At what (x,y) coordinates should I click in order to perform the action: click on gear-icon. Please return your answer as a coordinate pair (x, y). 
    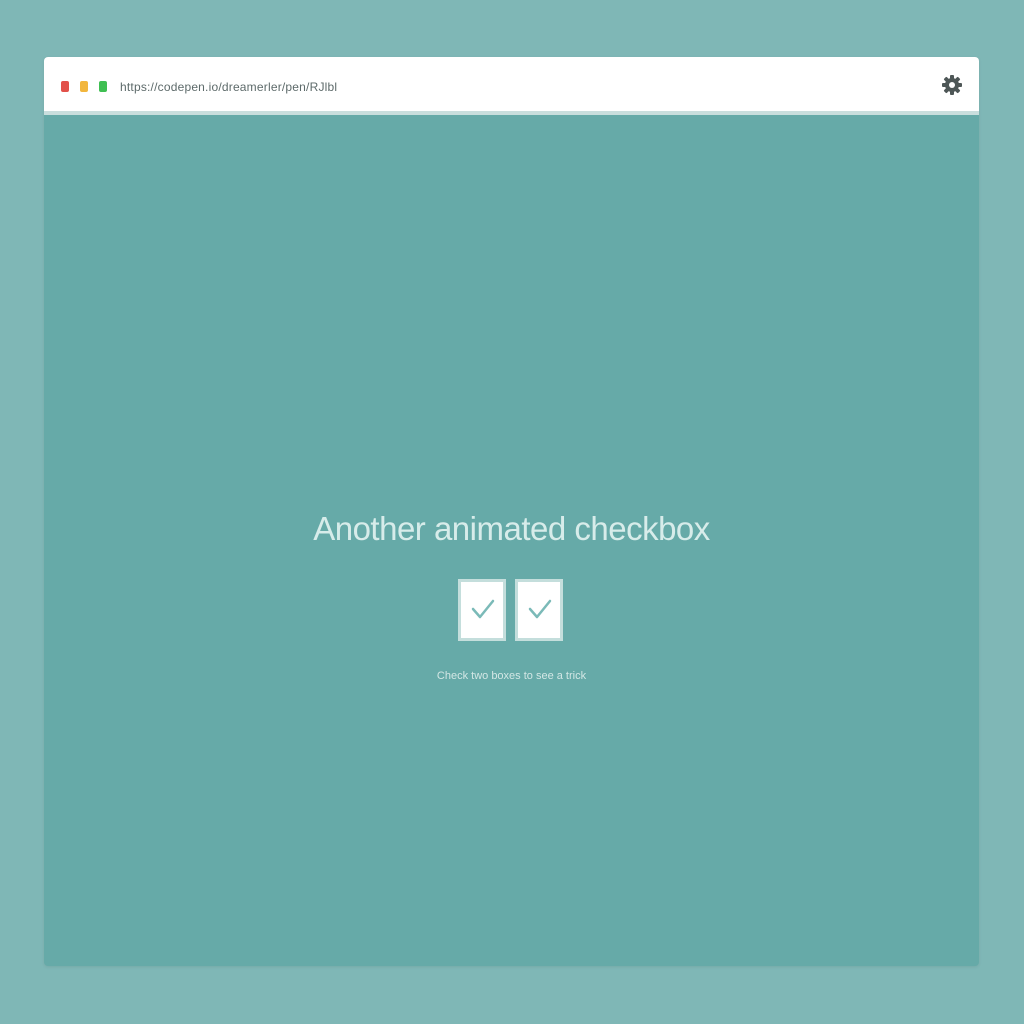
    Looking at the image, I should click on (952, 85).